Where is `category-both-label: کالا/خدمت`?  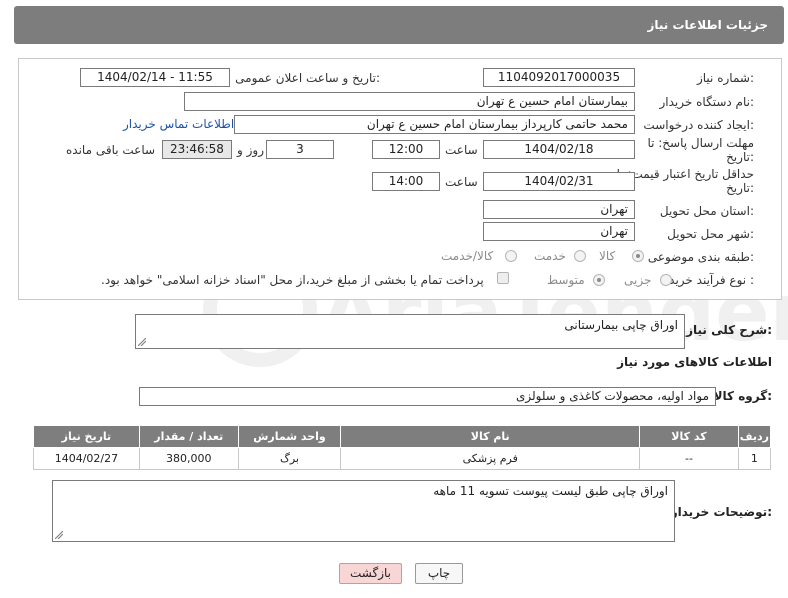 category-both-label: کالا/خدمت is located at coordinates (467, 256).